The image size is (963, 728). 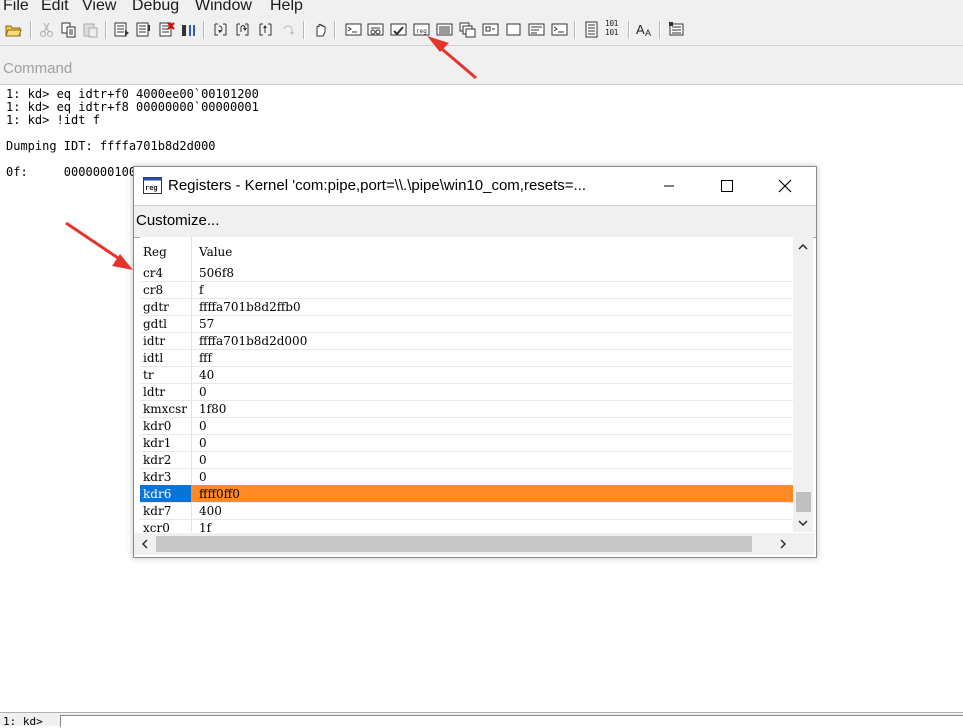 What do you see at coordinates (155, 7) in the screenshot?
I see `menu-debug: Debug` at bounding box center [155, 7].